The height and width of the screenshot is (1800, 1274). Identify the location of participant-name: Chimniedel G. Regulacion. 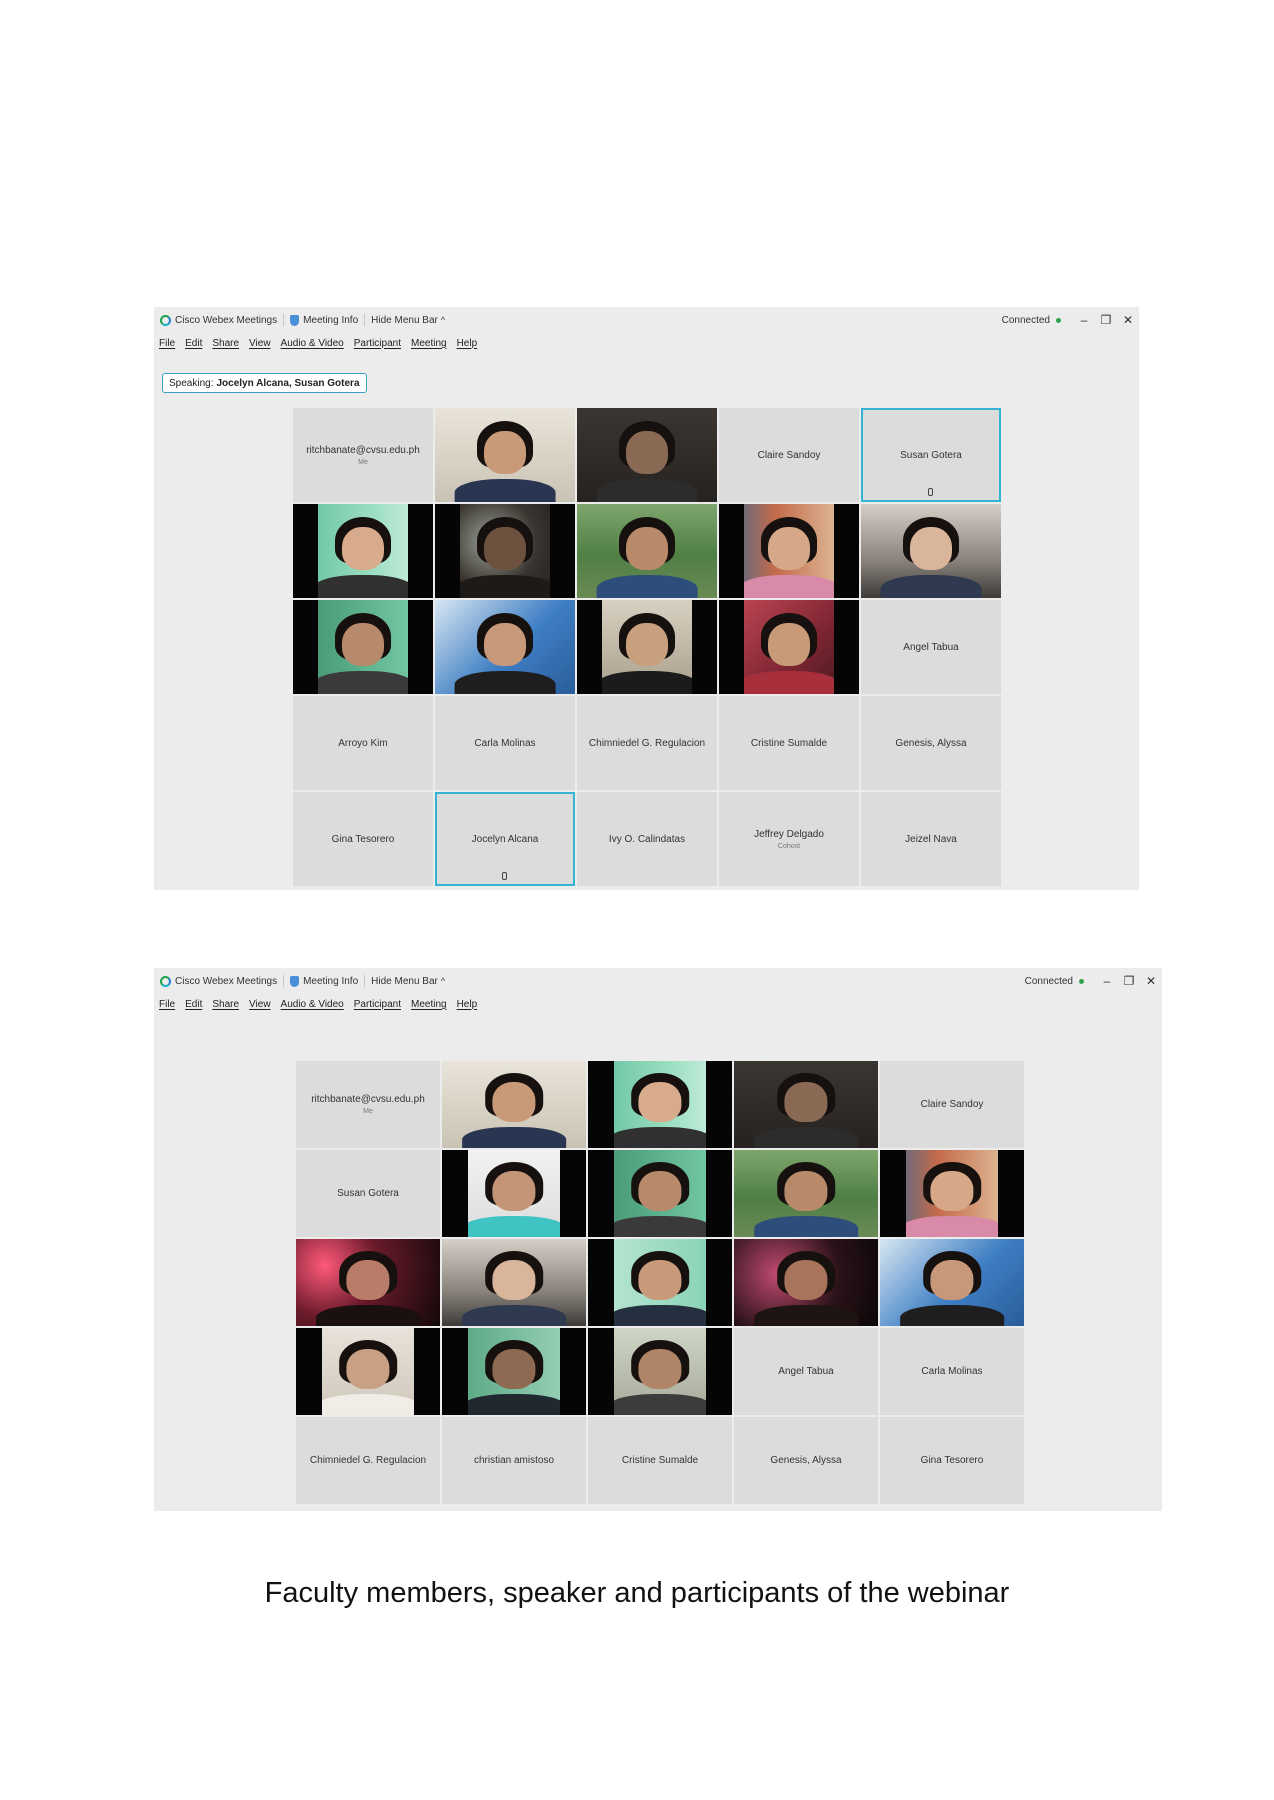
(368, 1460).